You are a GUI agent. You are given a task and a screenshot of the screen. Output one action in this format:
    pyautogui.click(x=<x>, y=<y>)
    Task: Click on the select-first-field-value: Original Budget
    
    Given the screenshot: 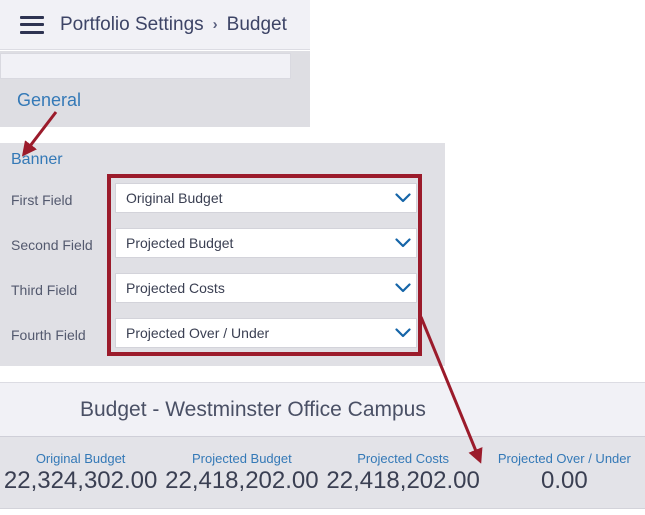 What is the action you would take?
    pyautogui.click(x=174, y=198)
    